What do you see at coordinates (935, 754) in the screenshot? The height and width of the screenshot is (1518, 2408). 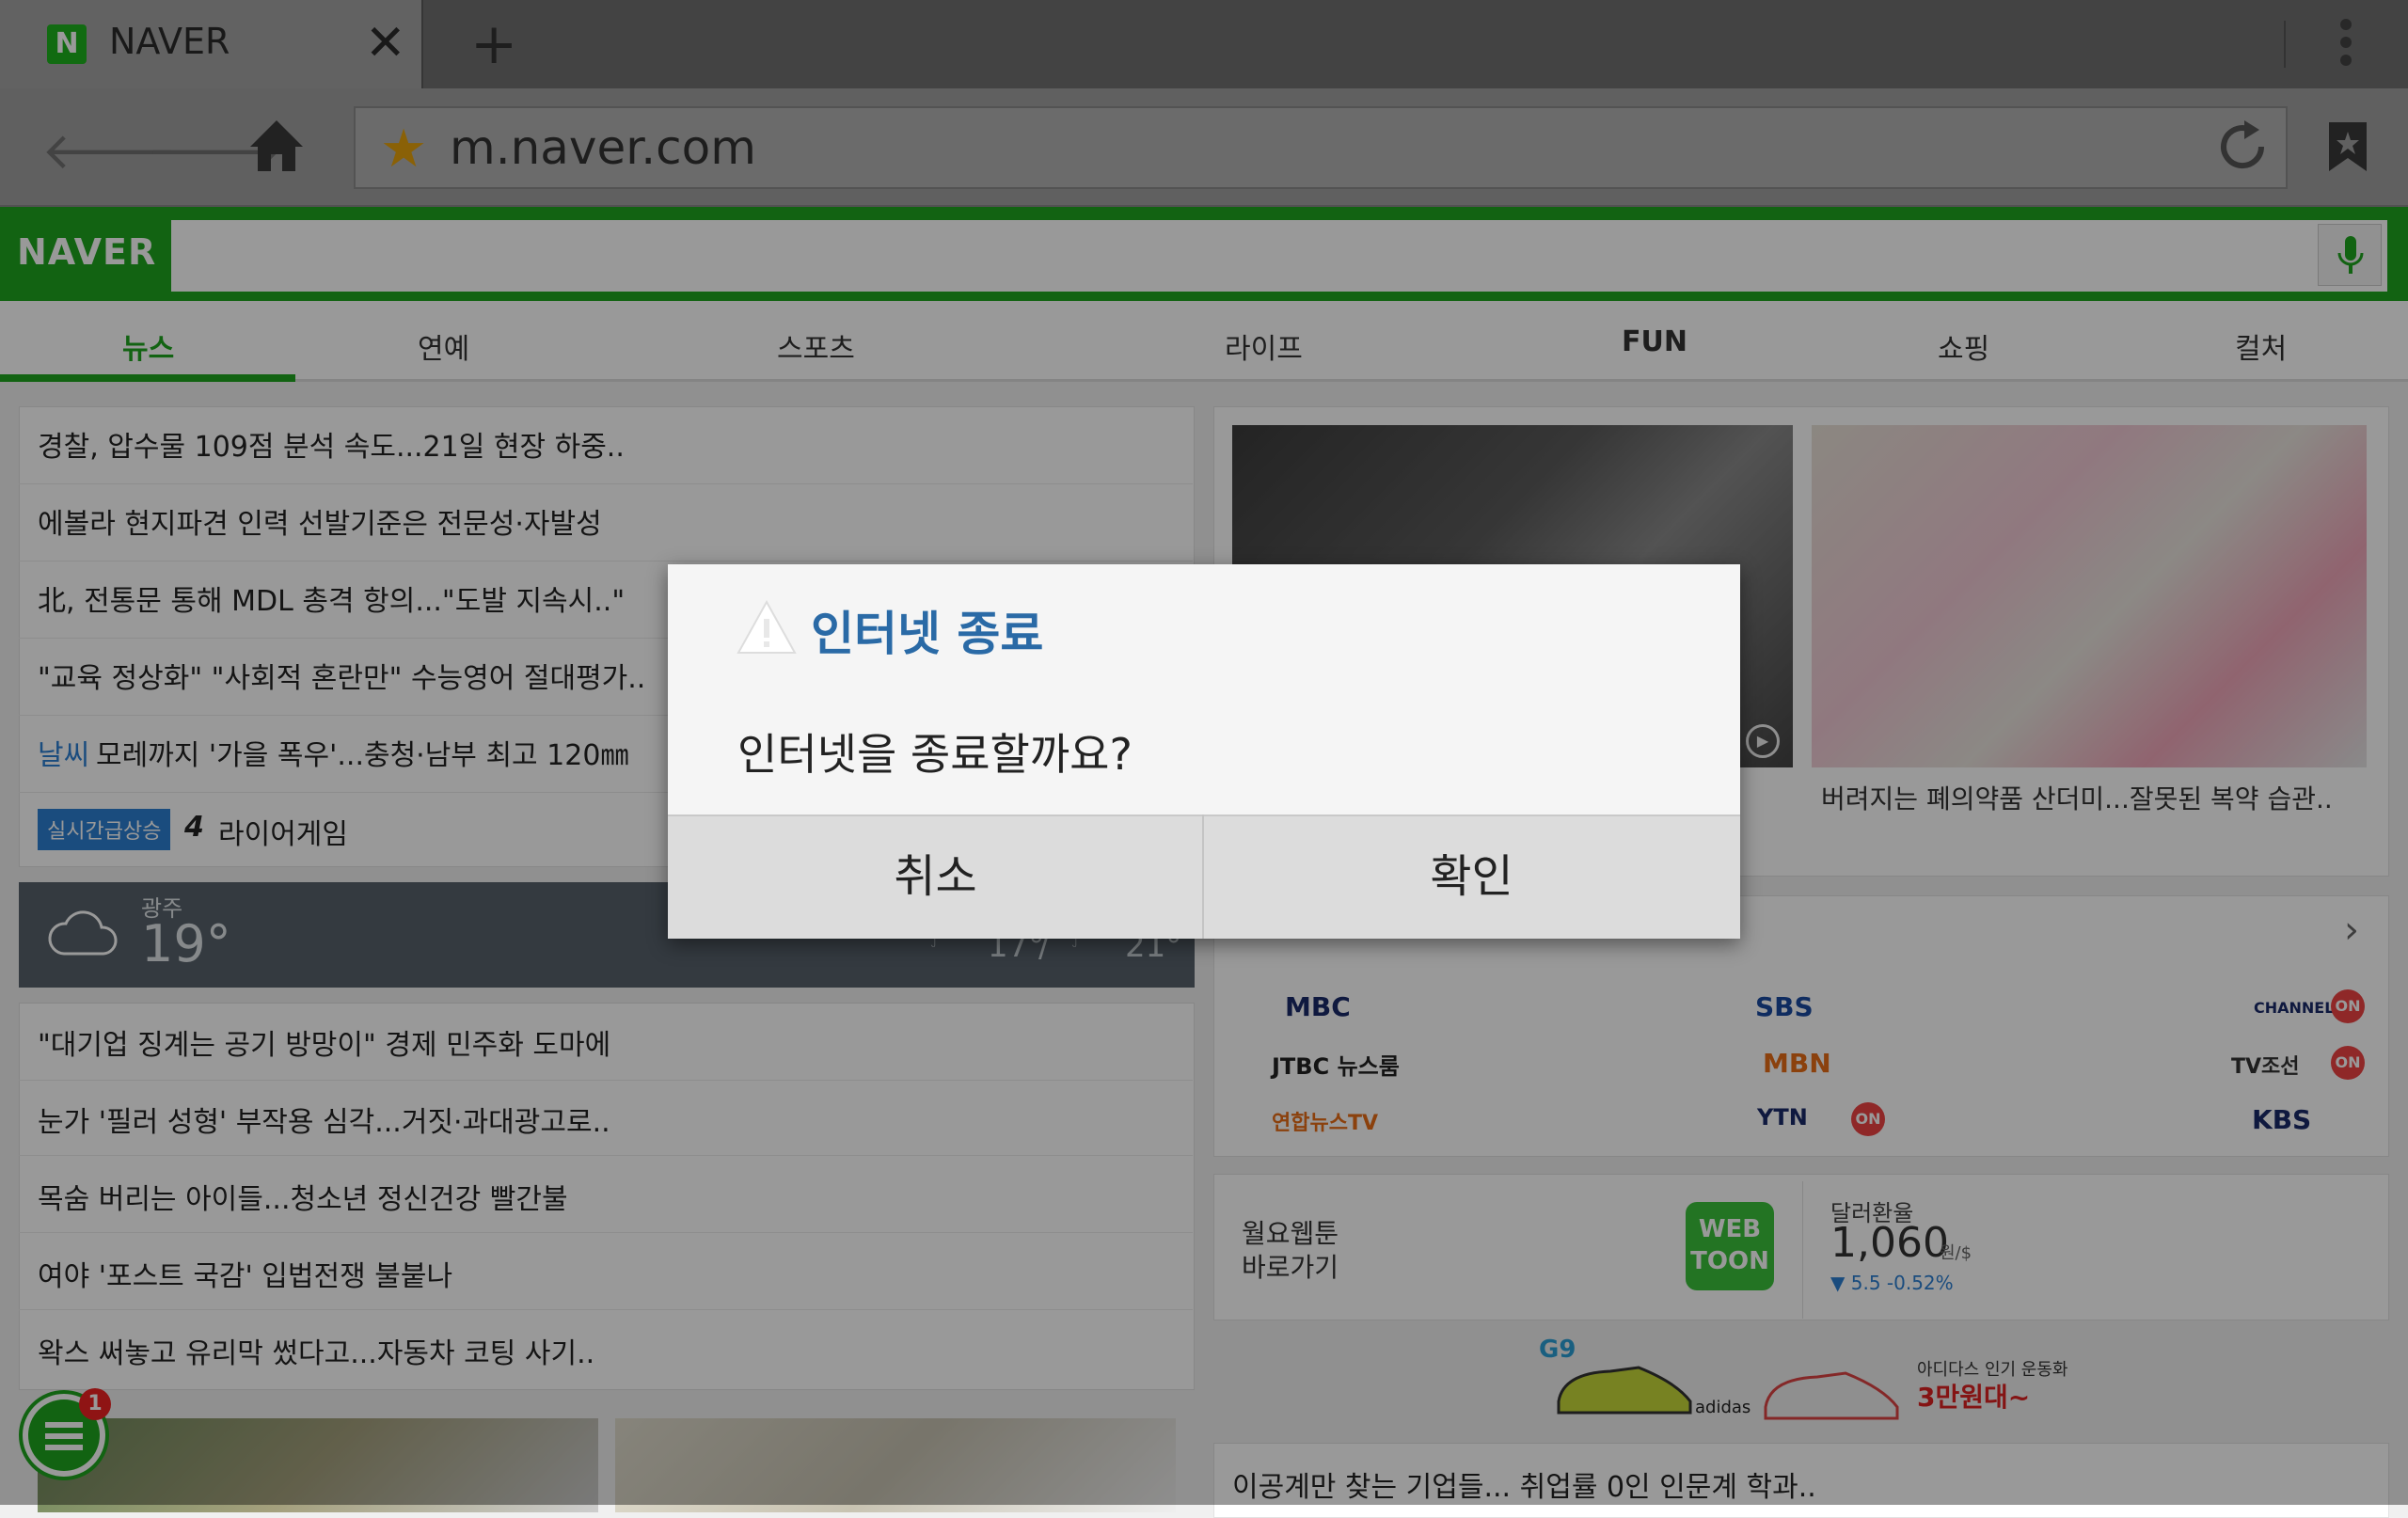 I see `dialog-message: 인터넷을 종료할까요?` at bounding box center [935, 754].